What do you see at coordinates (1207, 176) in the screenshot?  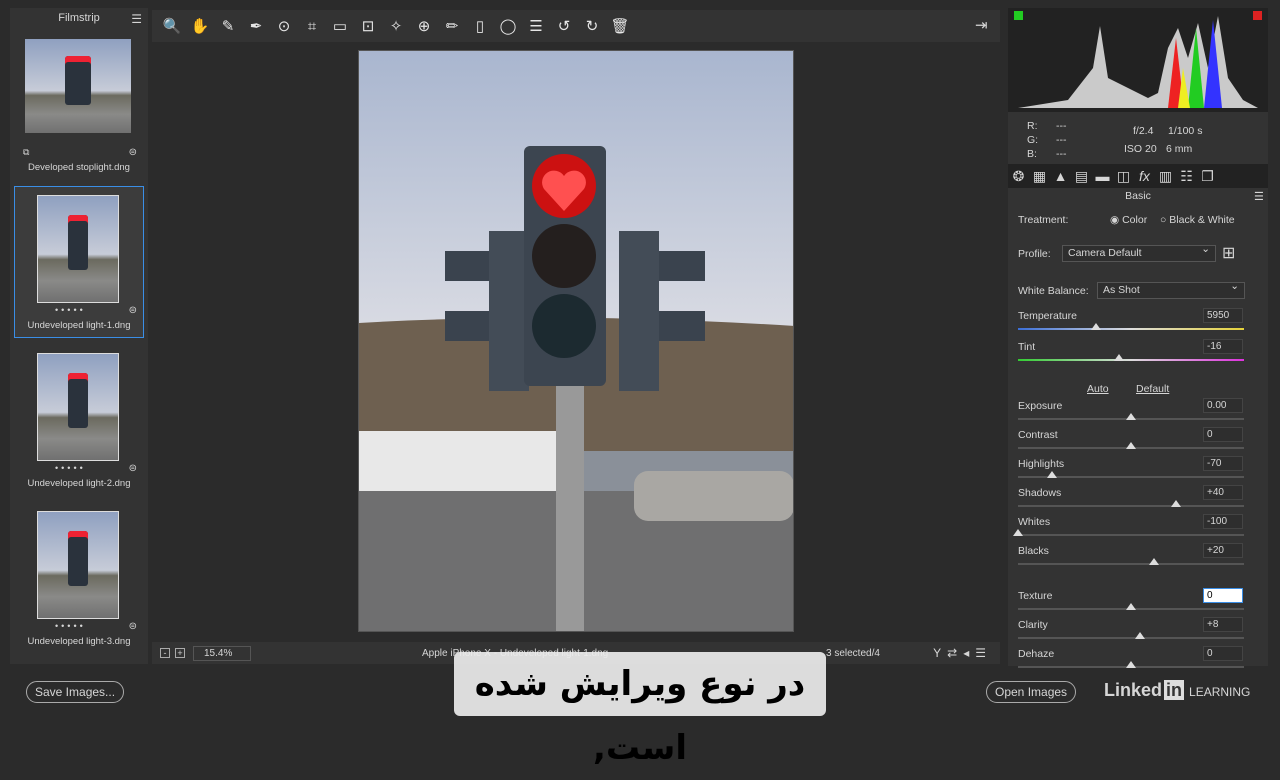 I see `tab-snapshots-icon: ❐` at bounding box center [1207, 176].